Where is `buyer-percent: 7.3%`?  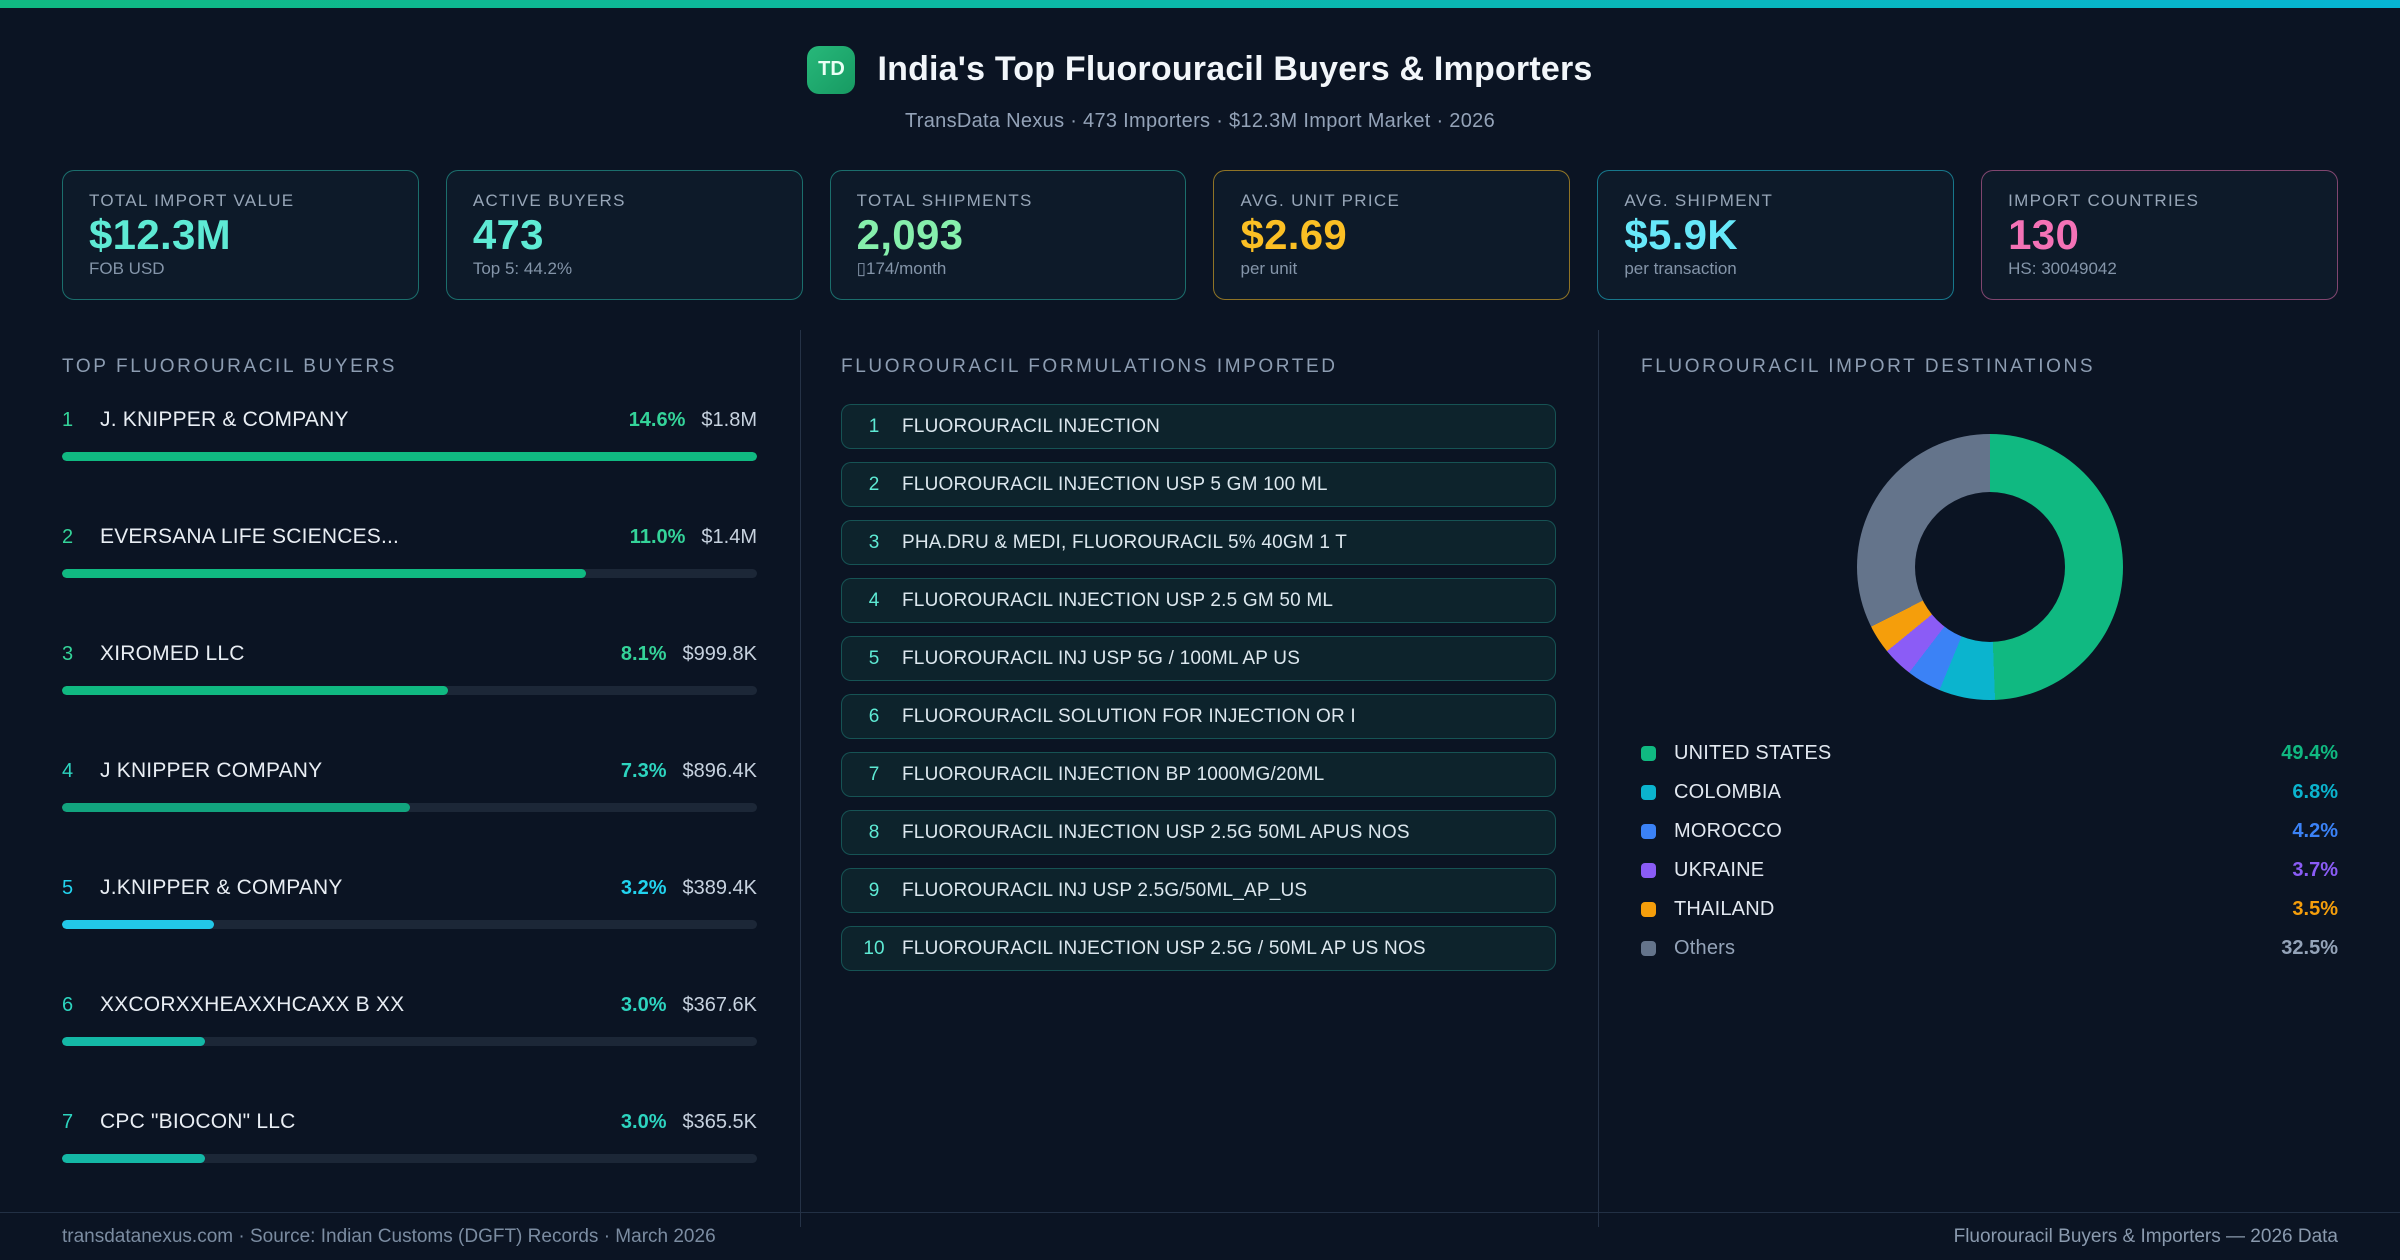
buyer-percent: 7.3% is located at coordinates (643, 771).